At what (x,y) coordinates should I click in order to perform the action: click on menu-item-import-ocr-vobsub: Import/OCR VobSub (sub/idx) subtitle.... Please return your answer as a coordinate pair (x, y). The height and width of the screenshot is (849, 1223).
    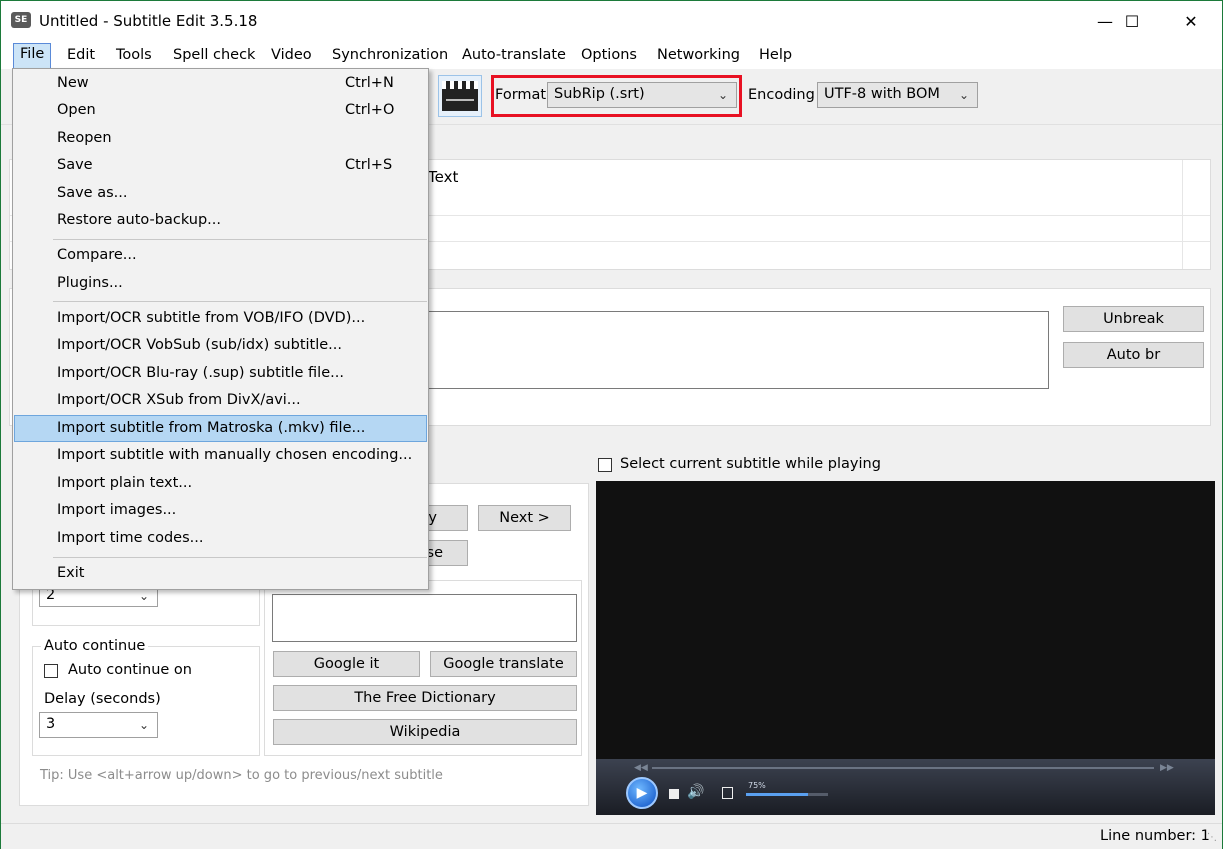
    Looking at the image, I should click on (220, 345).